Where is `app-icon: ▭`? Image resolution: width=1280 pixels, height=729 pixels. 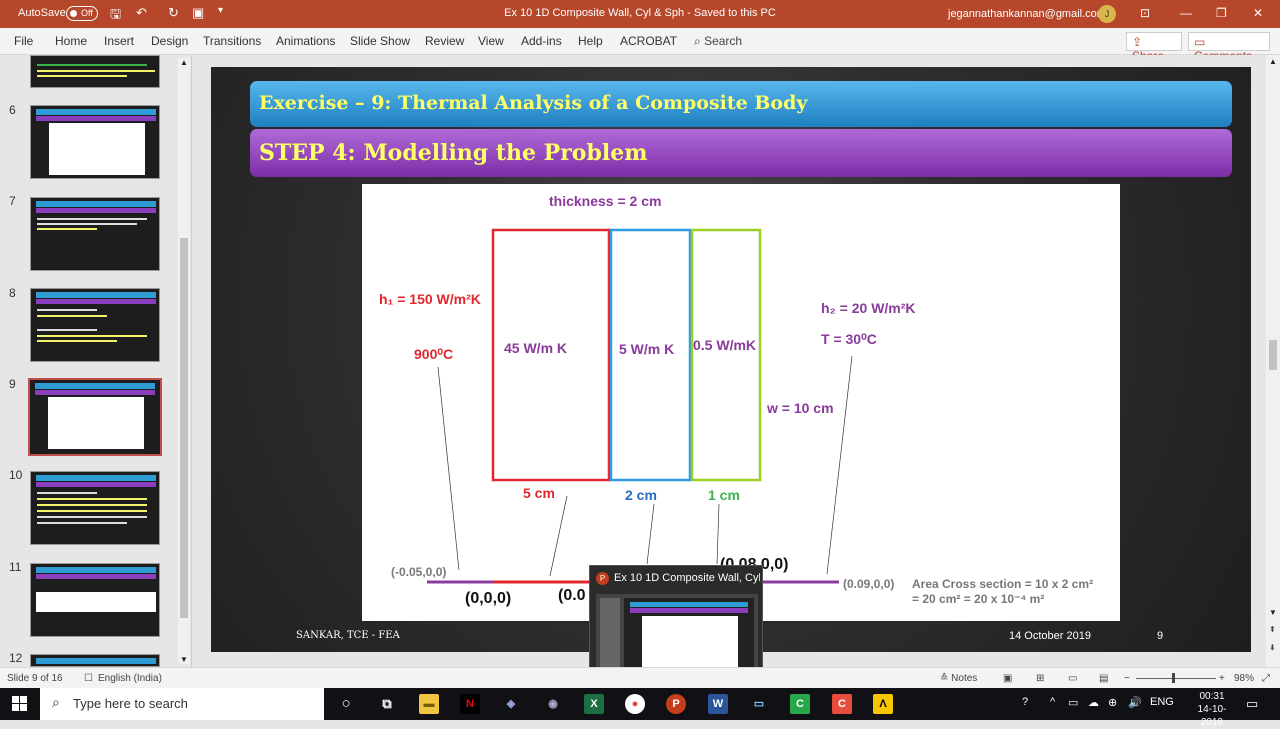
app-icon: ▭ is located at coordinates (759, 704).